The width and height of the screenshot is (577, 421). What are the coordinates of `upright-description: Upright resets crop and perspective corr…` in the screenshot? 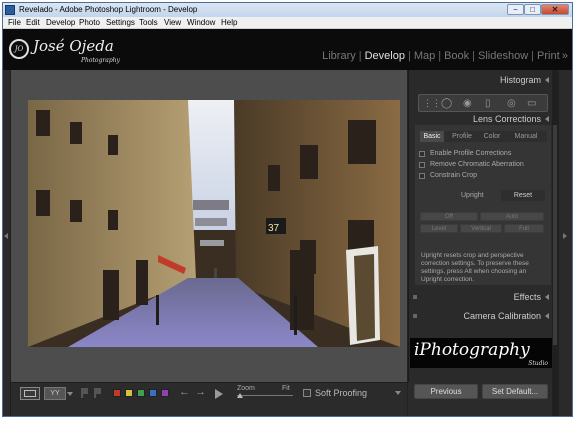 It's located at (475, 267).